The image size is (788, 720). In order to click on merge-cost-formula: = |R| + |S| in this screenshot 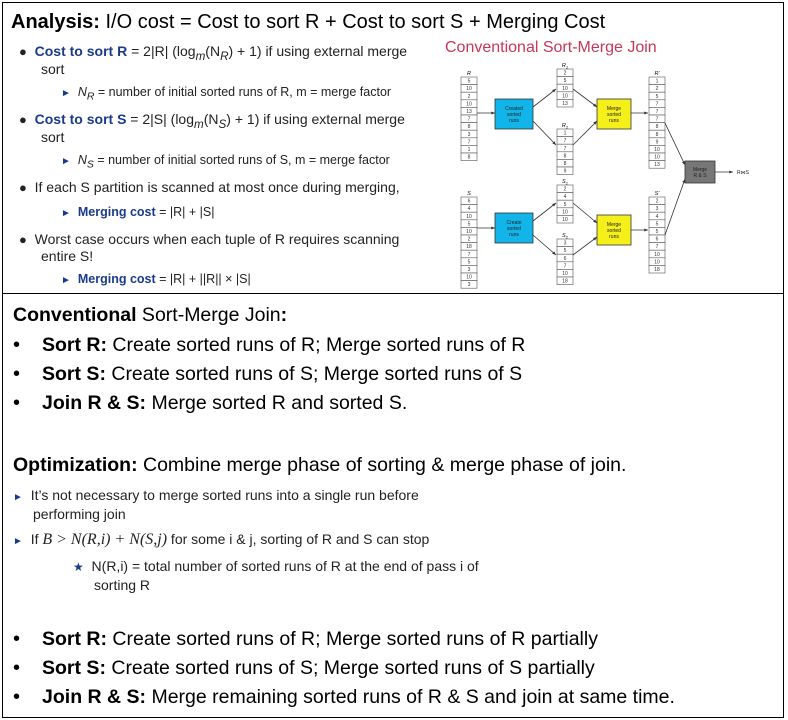, I will do `click(185, 212)`.